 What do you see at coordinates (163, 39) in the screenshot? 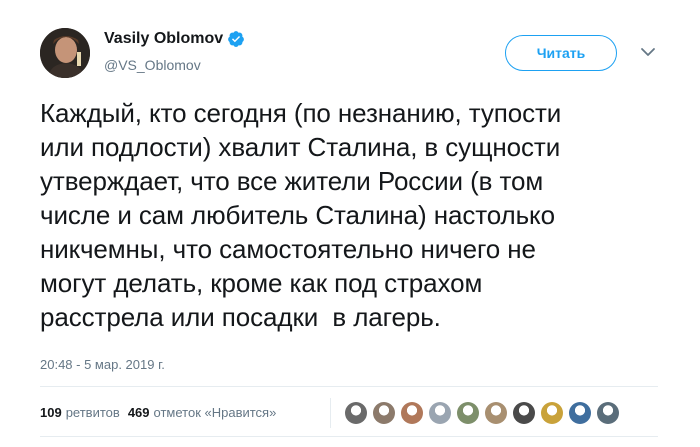
I see `author-name: Vasily Oblomov` at bounding box center [163, 39].